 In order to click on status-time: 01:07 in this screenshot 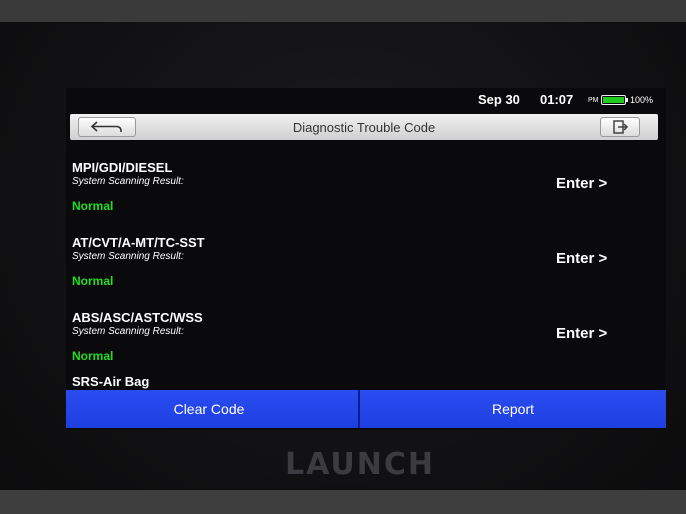, I will do `click(557, 99)`.